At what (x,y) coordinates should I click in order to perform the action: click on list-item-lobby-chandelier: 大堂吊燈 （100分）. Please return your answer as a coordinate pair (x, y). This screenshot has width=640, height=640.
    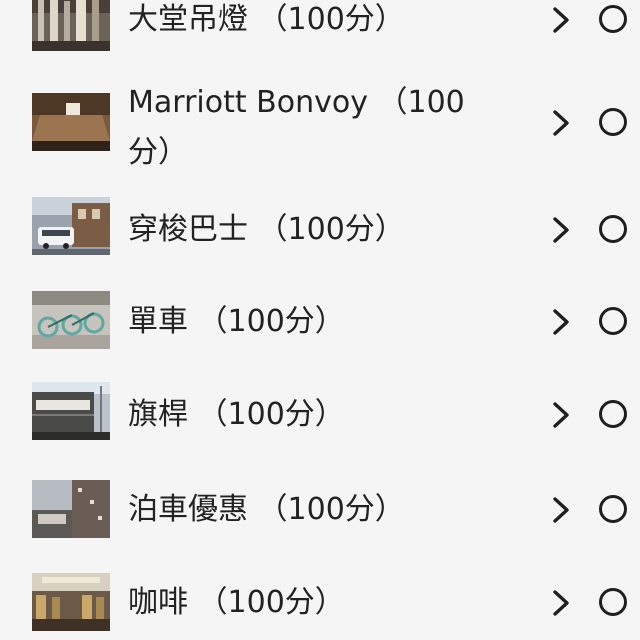
    Looking at the image, I should click on (320, 27).